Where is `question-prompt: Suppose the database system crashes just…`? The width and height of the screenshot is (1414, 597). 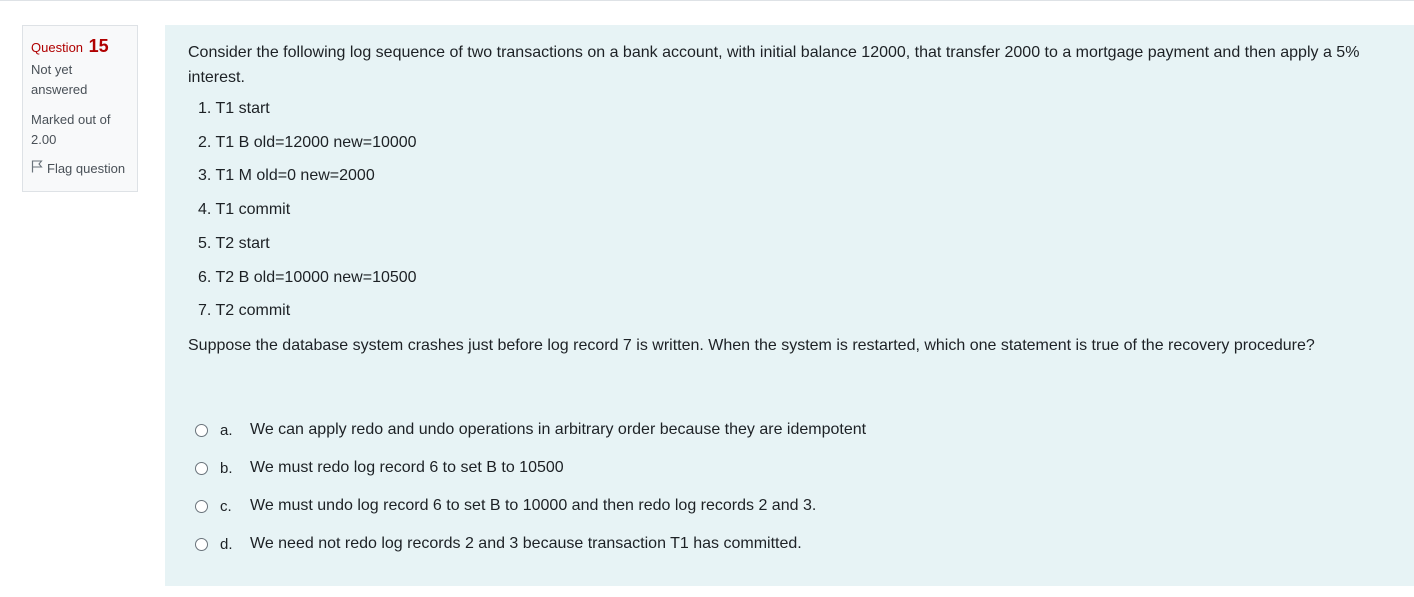 question-prompt: Suppose the database system crashes just… is located at coordinates (751, 345).